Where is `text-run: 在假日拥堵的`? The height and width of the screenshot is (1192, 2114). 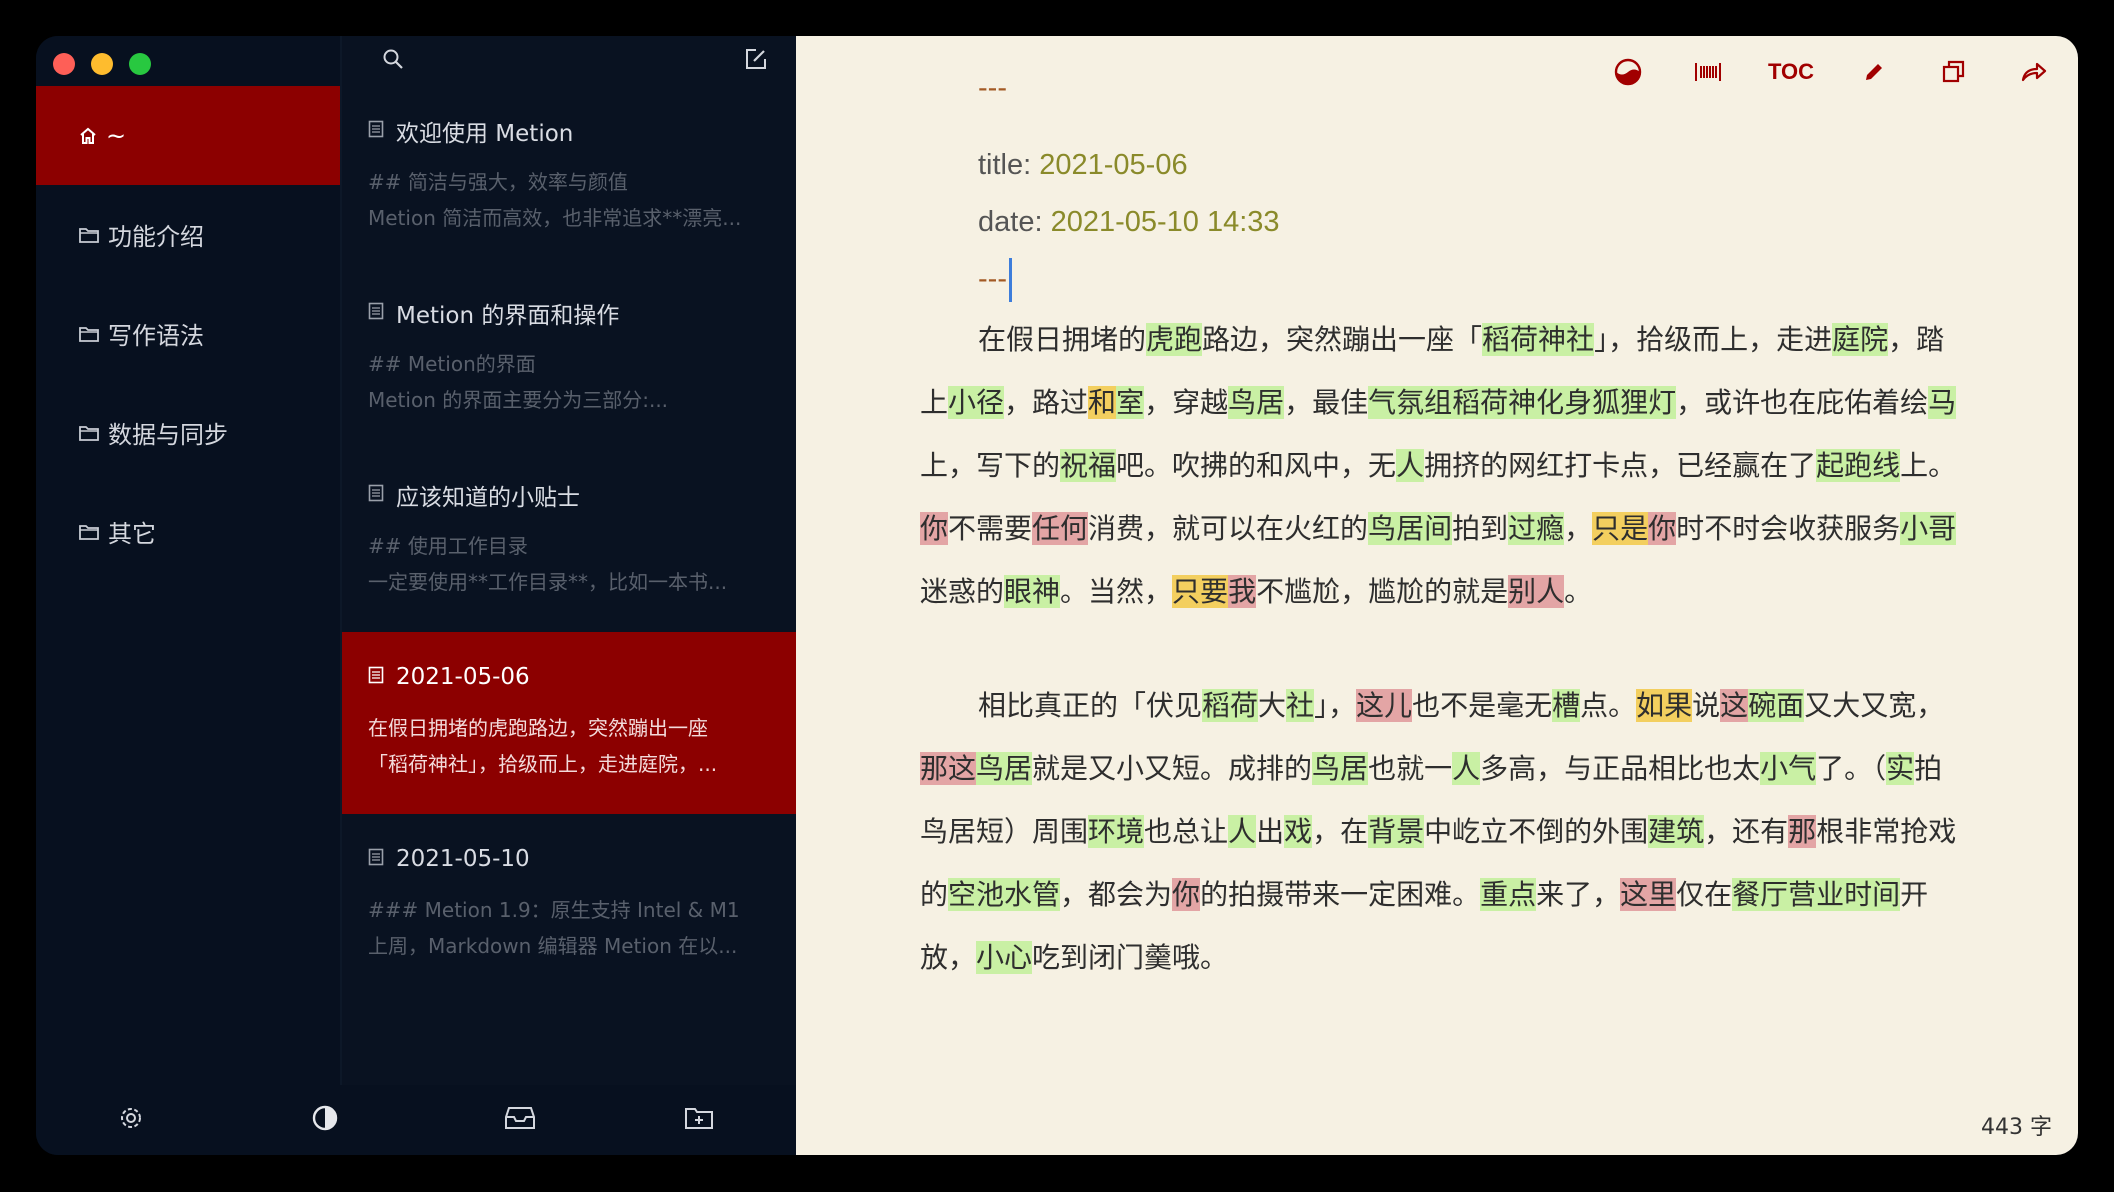 text-run: 在假日拥堵的 is located at coordinates (1062, 339).